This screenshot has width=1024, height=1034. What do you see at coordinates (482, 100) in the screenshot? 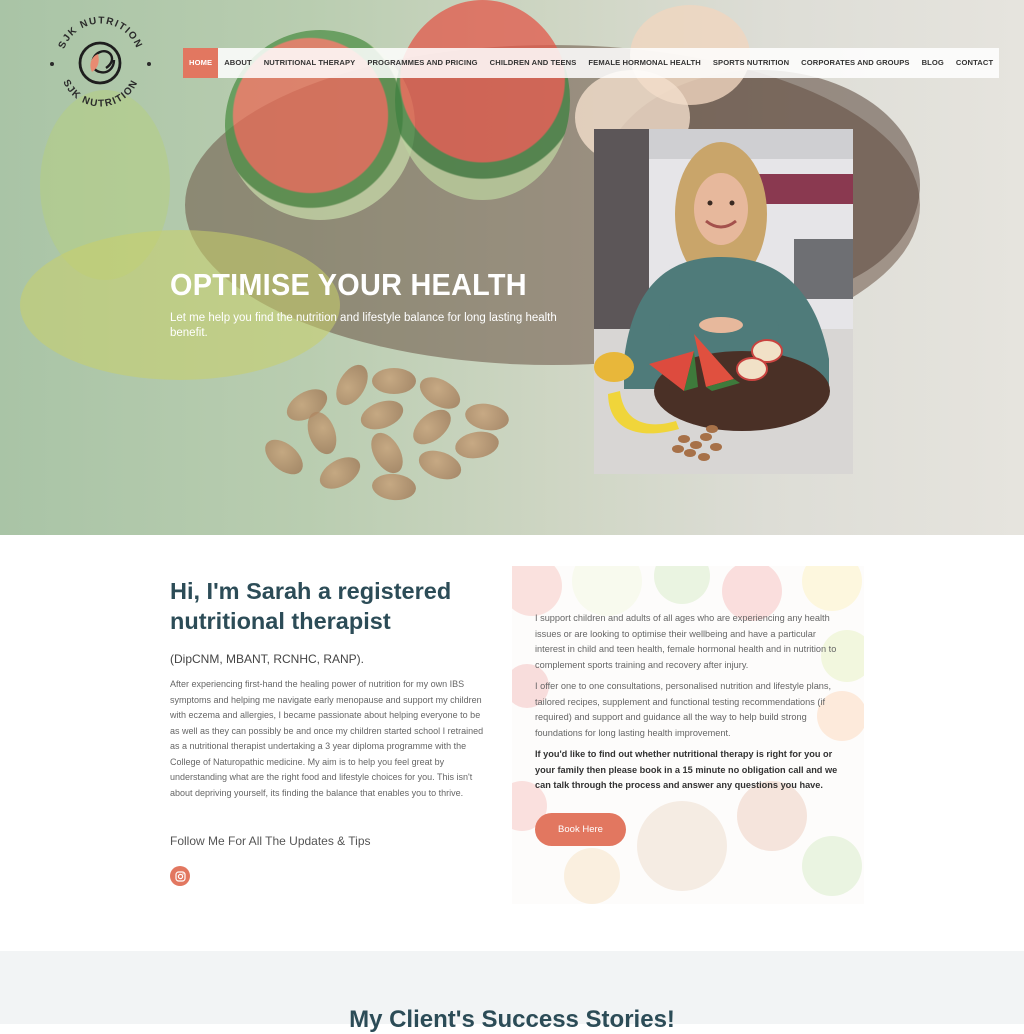
I see `background-watermelon-slice` at bounding box center [482, 100].